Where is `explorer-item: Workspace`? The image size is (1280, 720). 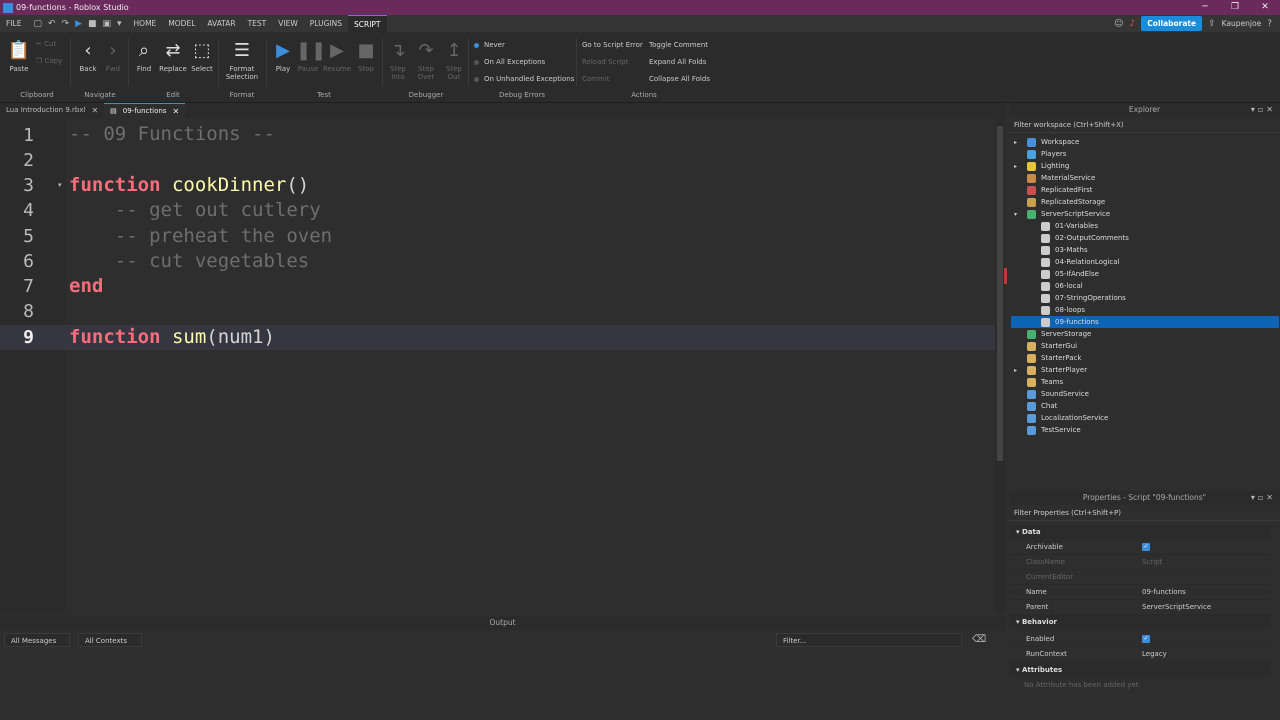 explorer-item: Workspace is located at coordinates (1053, 142).